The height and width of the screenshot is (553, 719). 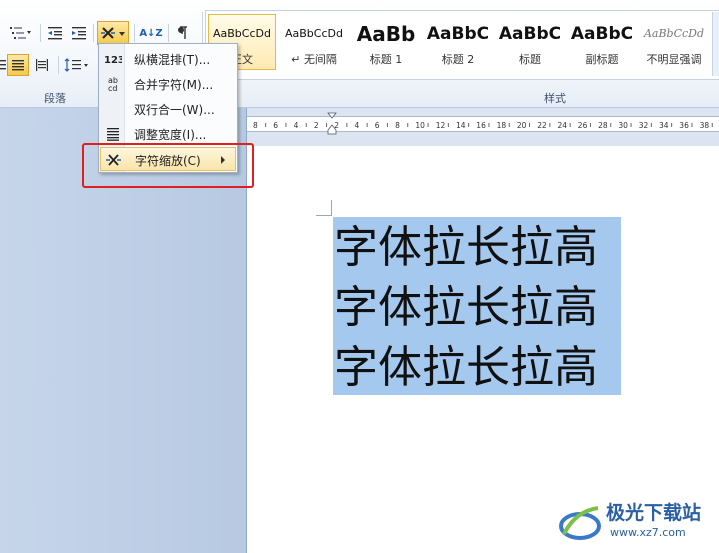 I want to click on indent-marker, so click(x=332, y=124).